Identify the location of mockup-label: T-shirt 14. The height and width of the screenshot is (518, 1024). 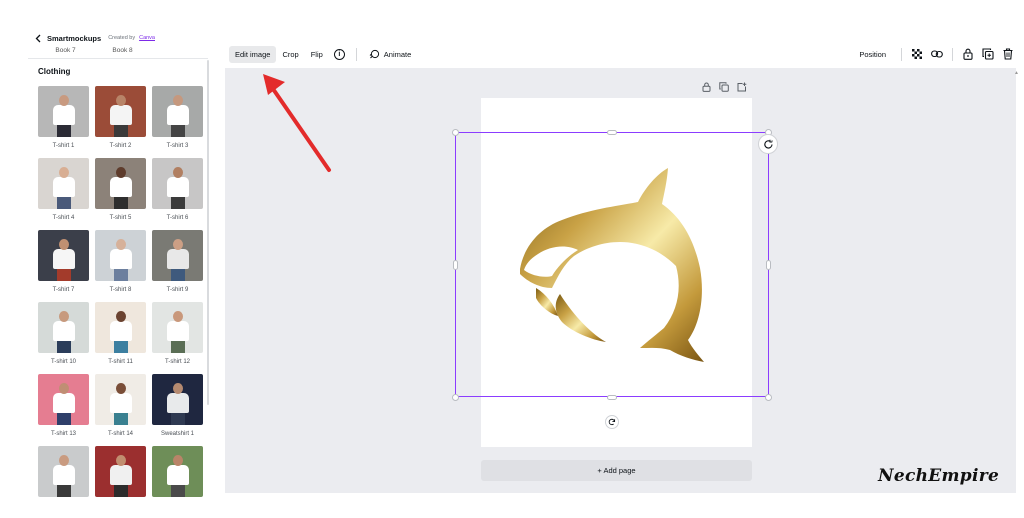
(120, 434).